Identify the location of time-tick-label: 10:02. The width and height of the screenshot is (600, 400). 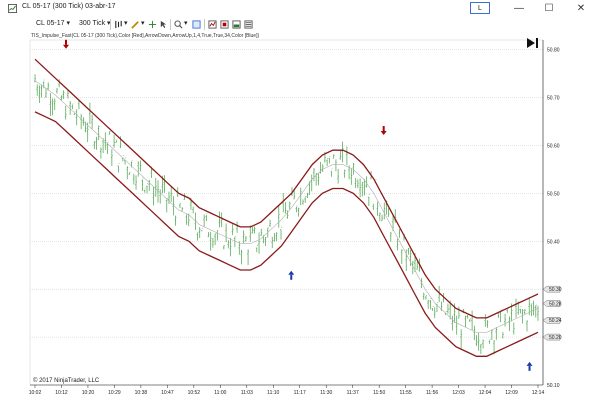
(35, 393).